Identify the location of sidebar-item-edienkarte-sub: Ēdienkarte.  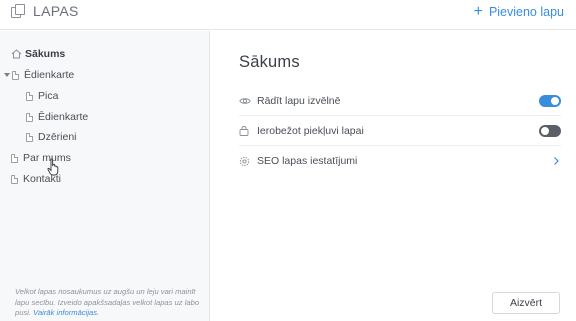
(57, 117).